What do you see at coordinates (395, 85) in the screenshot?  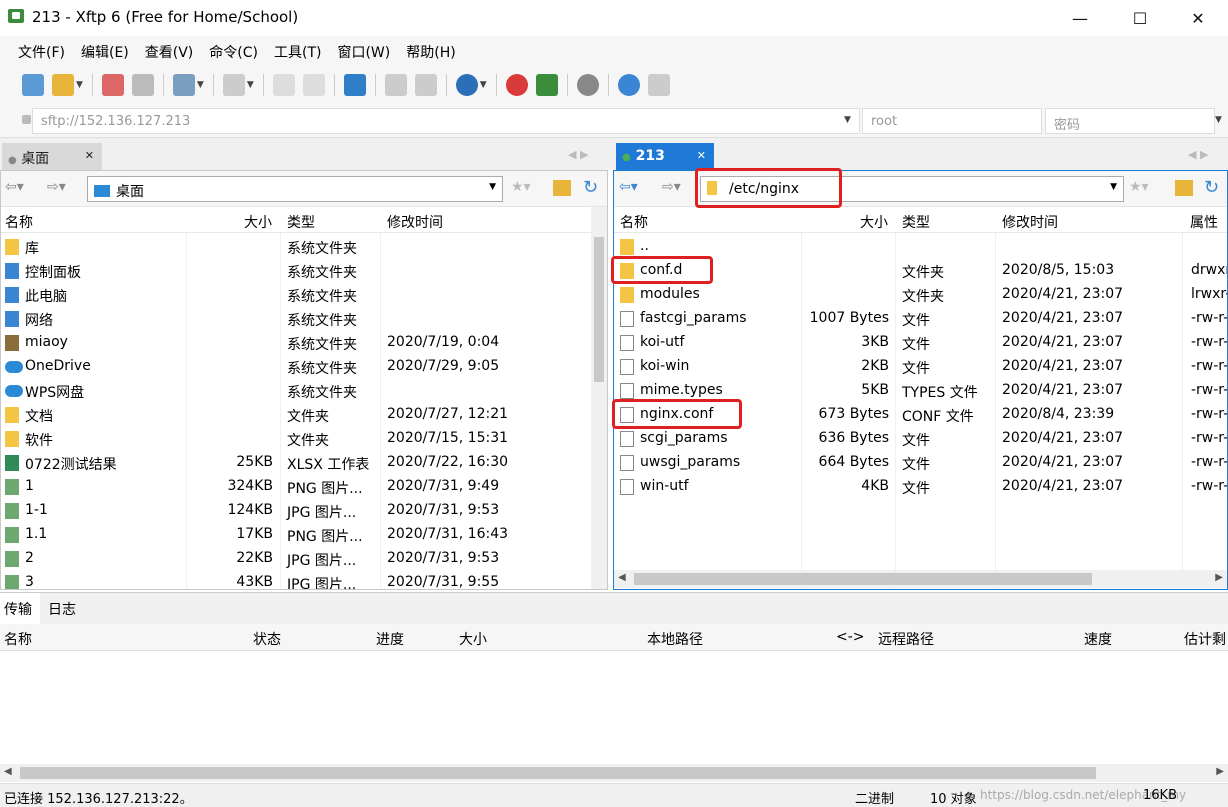 I see `stop-icon` at bounding box center [395, 85].